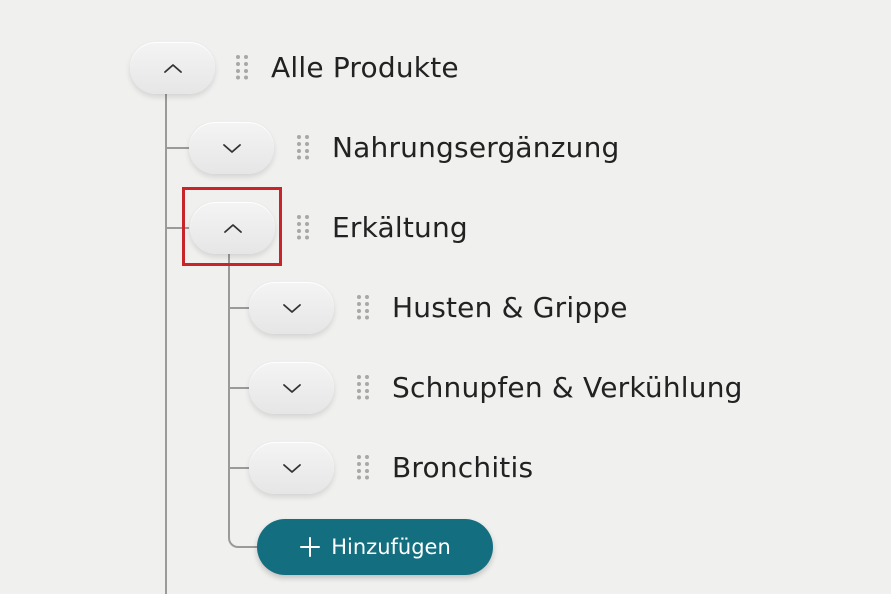 The height and width of the screenshot is (594, 891). What do you see at coordinates (229, 396) in the screenshot?
I see `tree-line-erkaeltung-vertical` at bounding box center [229, 396].